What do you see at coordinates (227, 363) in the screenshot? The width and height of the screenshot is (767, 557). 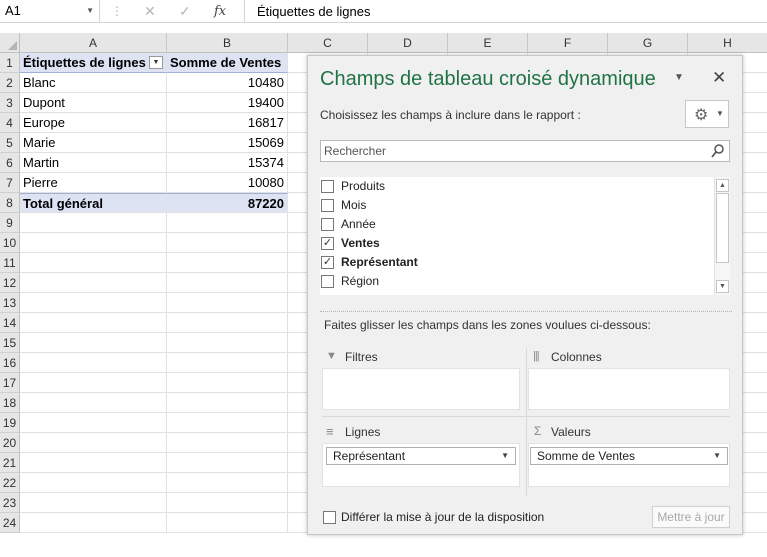 I see `cell-b16` at bounding box center [227, 363].